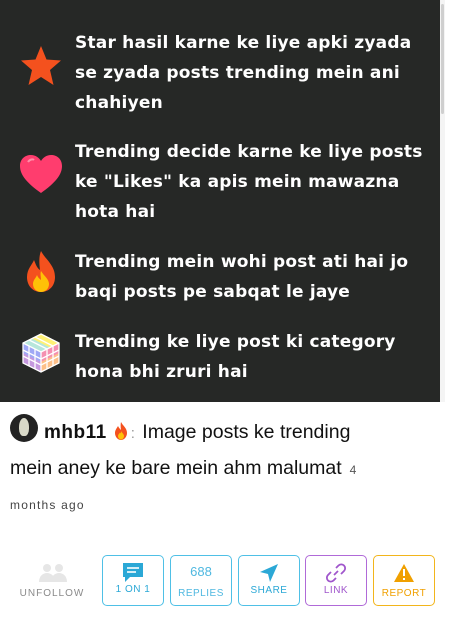  I want to click on replies-button: 688 REPLIES, so click(201, 580).